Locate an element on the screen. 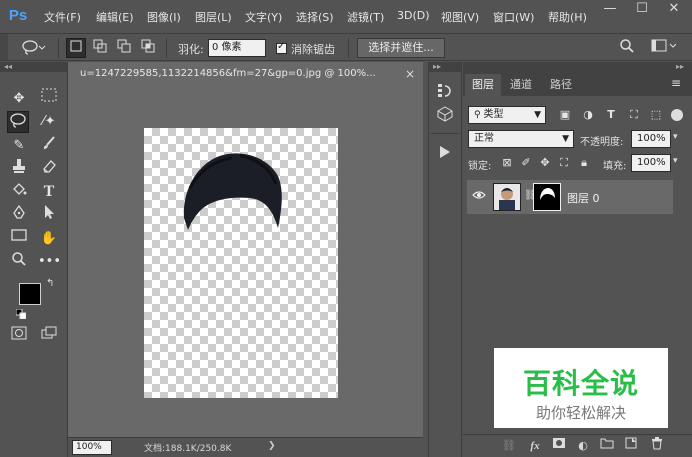 The image size is (692, 457). new-group-icon is located at coordinates (607, 446).